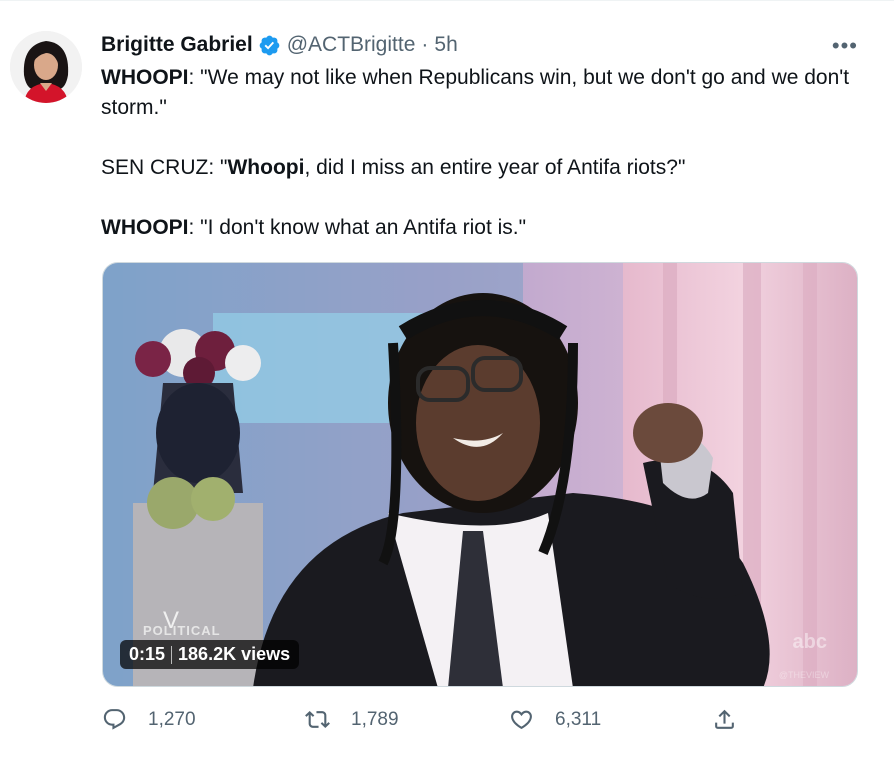 This screenshot has width=894, height=766. Describe the element at coordinates (521, 720) in the screenshot. I see `heart-icon` at that location.